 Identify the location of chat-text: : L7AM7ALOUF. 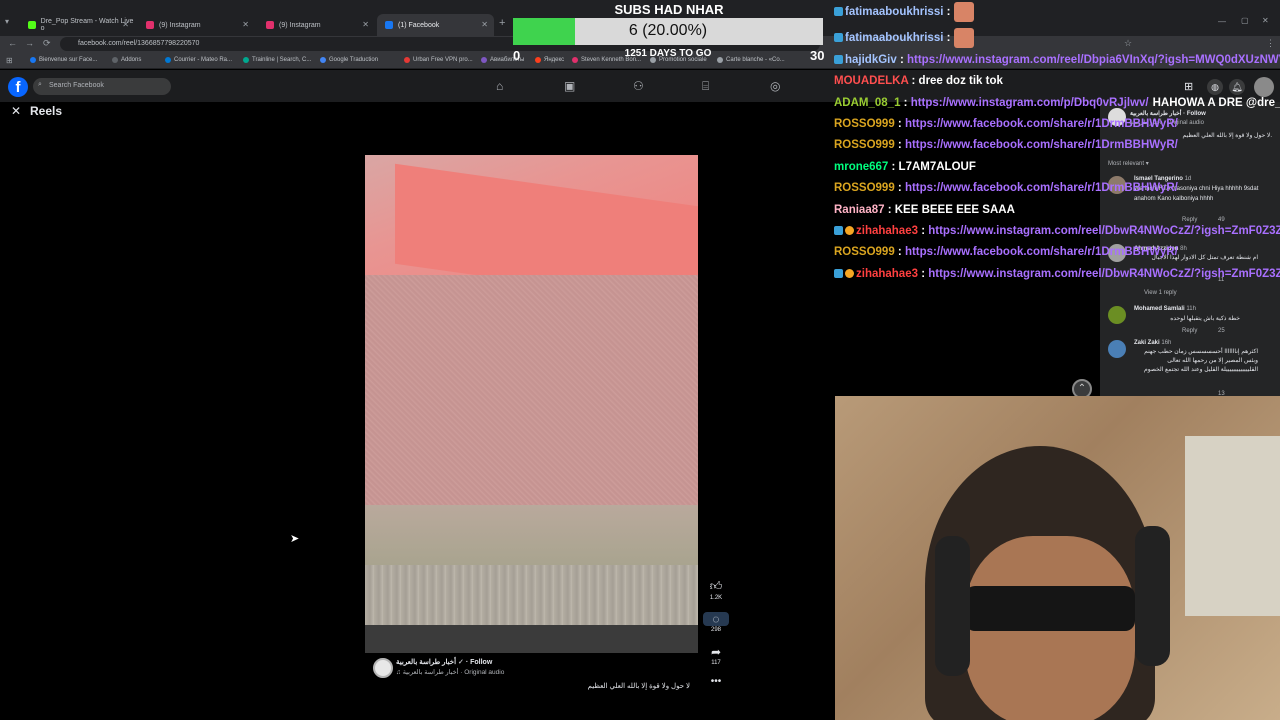
(933, 167).